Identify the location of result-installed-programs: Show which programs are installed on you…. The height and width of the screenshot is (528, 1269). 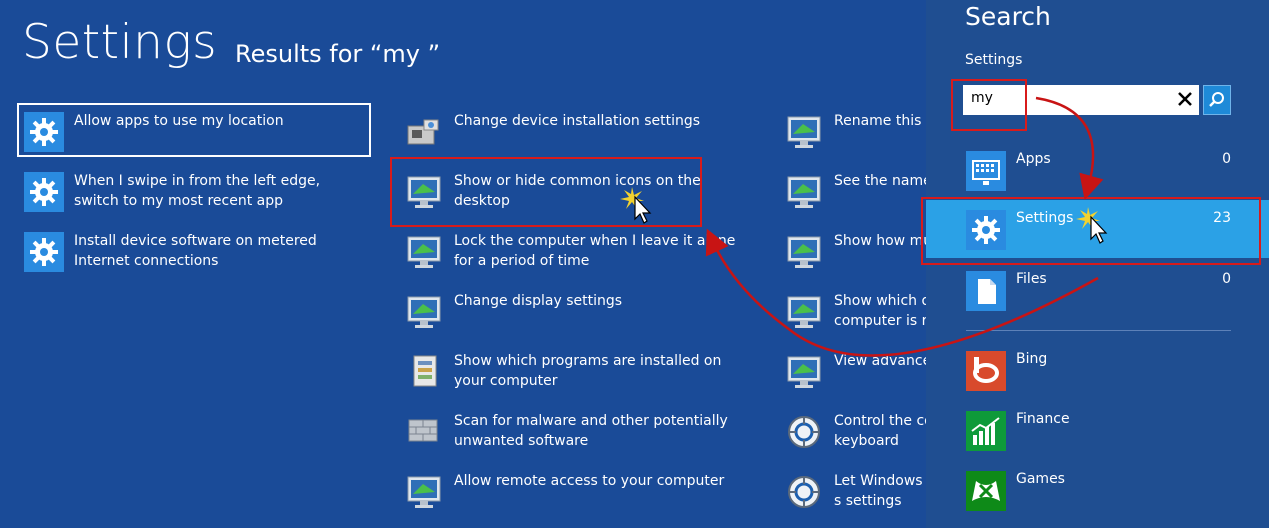
(574, 370).